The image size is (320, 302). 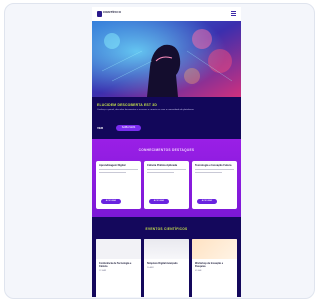 I want to click on resources-title: CONHECIMENTOS DESTAQUES, so click(x=166, y=150).